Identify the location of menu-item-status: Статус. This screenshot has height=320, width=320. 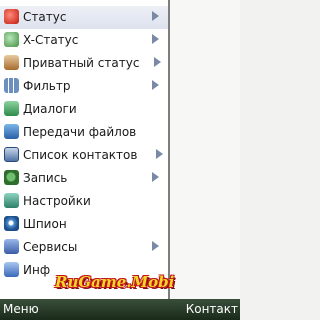
(84, 17).